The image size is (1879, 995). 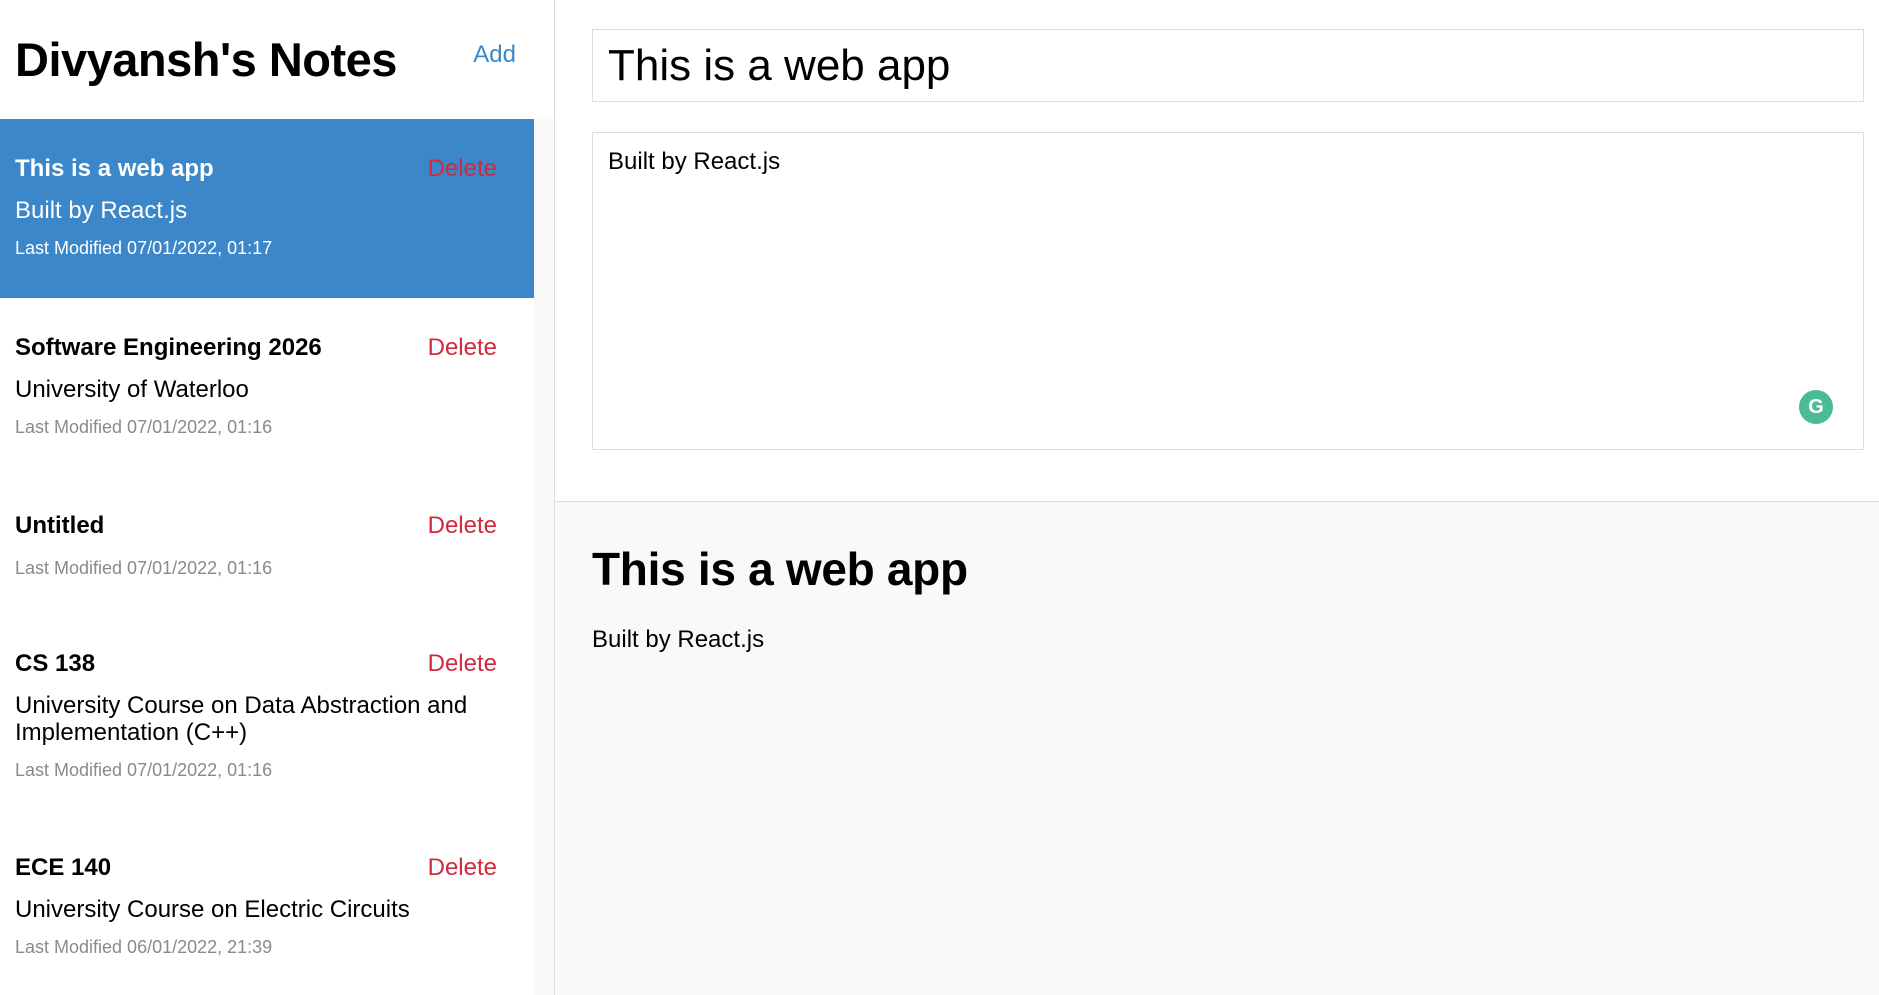 I want to click on note-title-row: Untitled Delete, so click(x=267, y=526).